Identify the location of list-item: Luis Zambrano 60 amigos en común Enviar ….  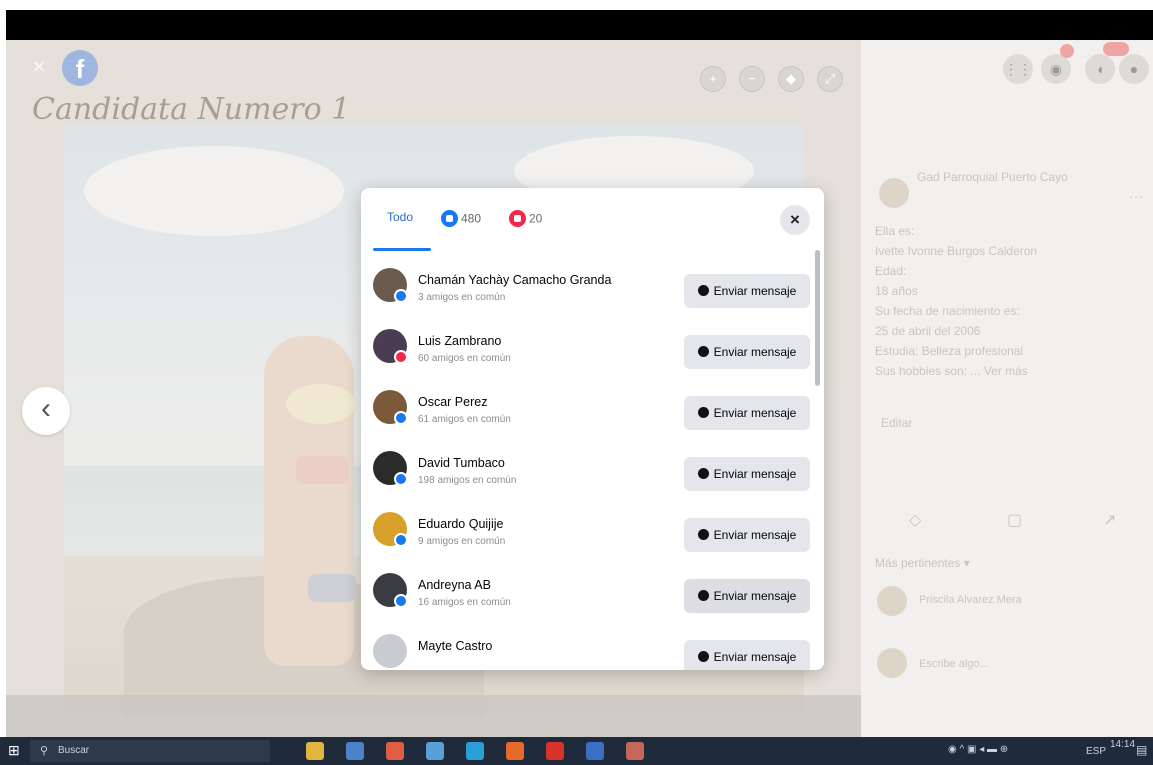
(592, 345).